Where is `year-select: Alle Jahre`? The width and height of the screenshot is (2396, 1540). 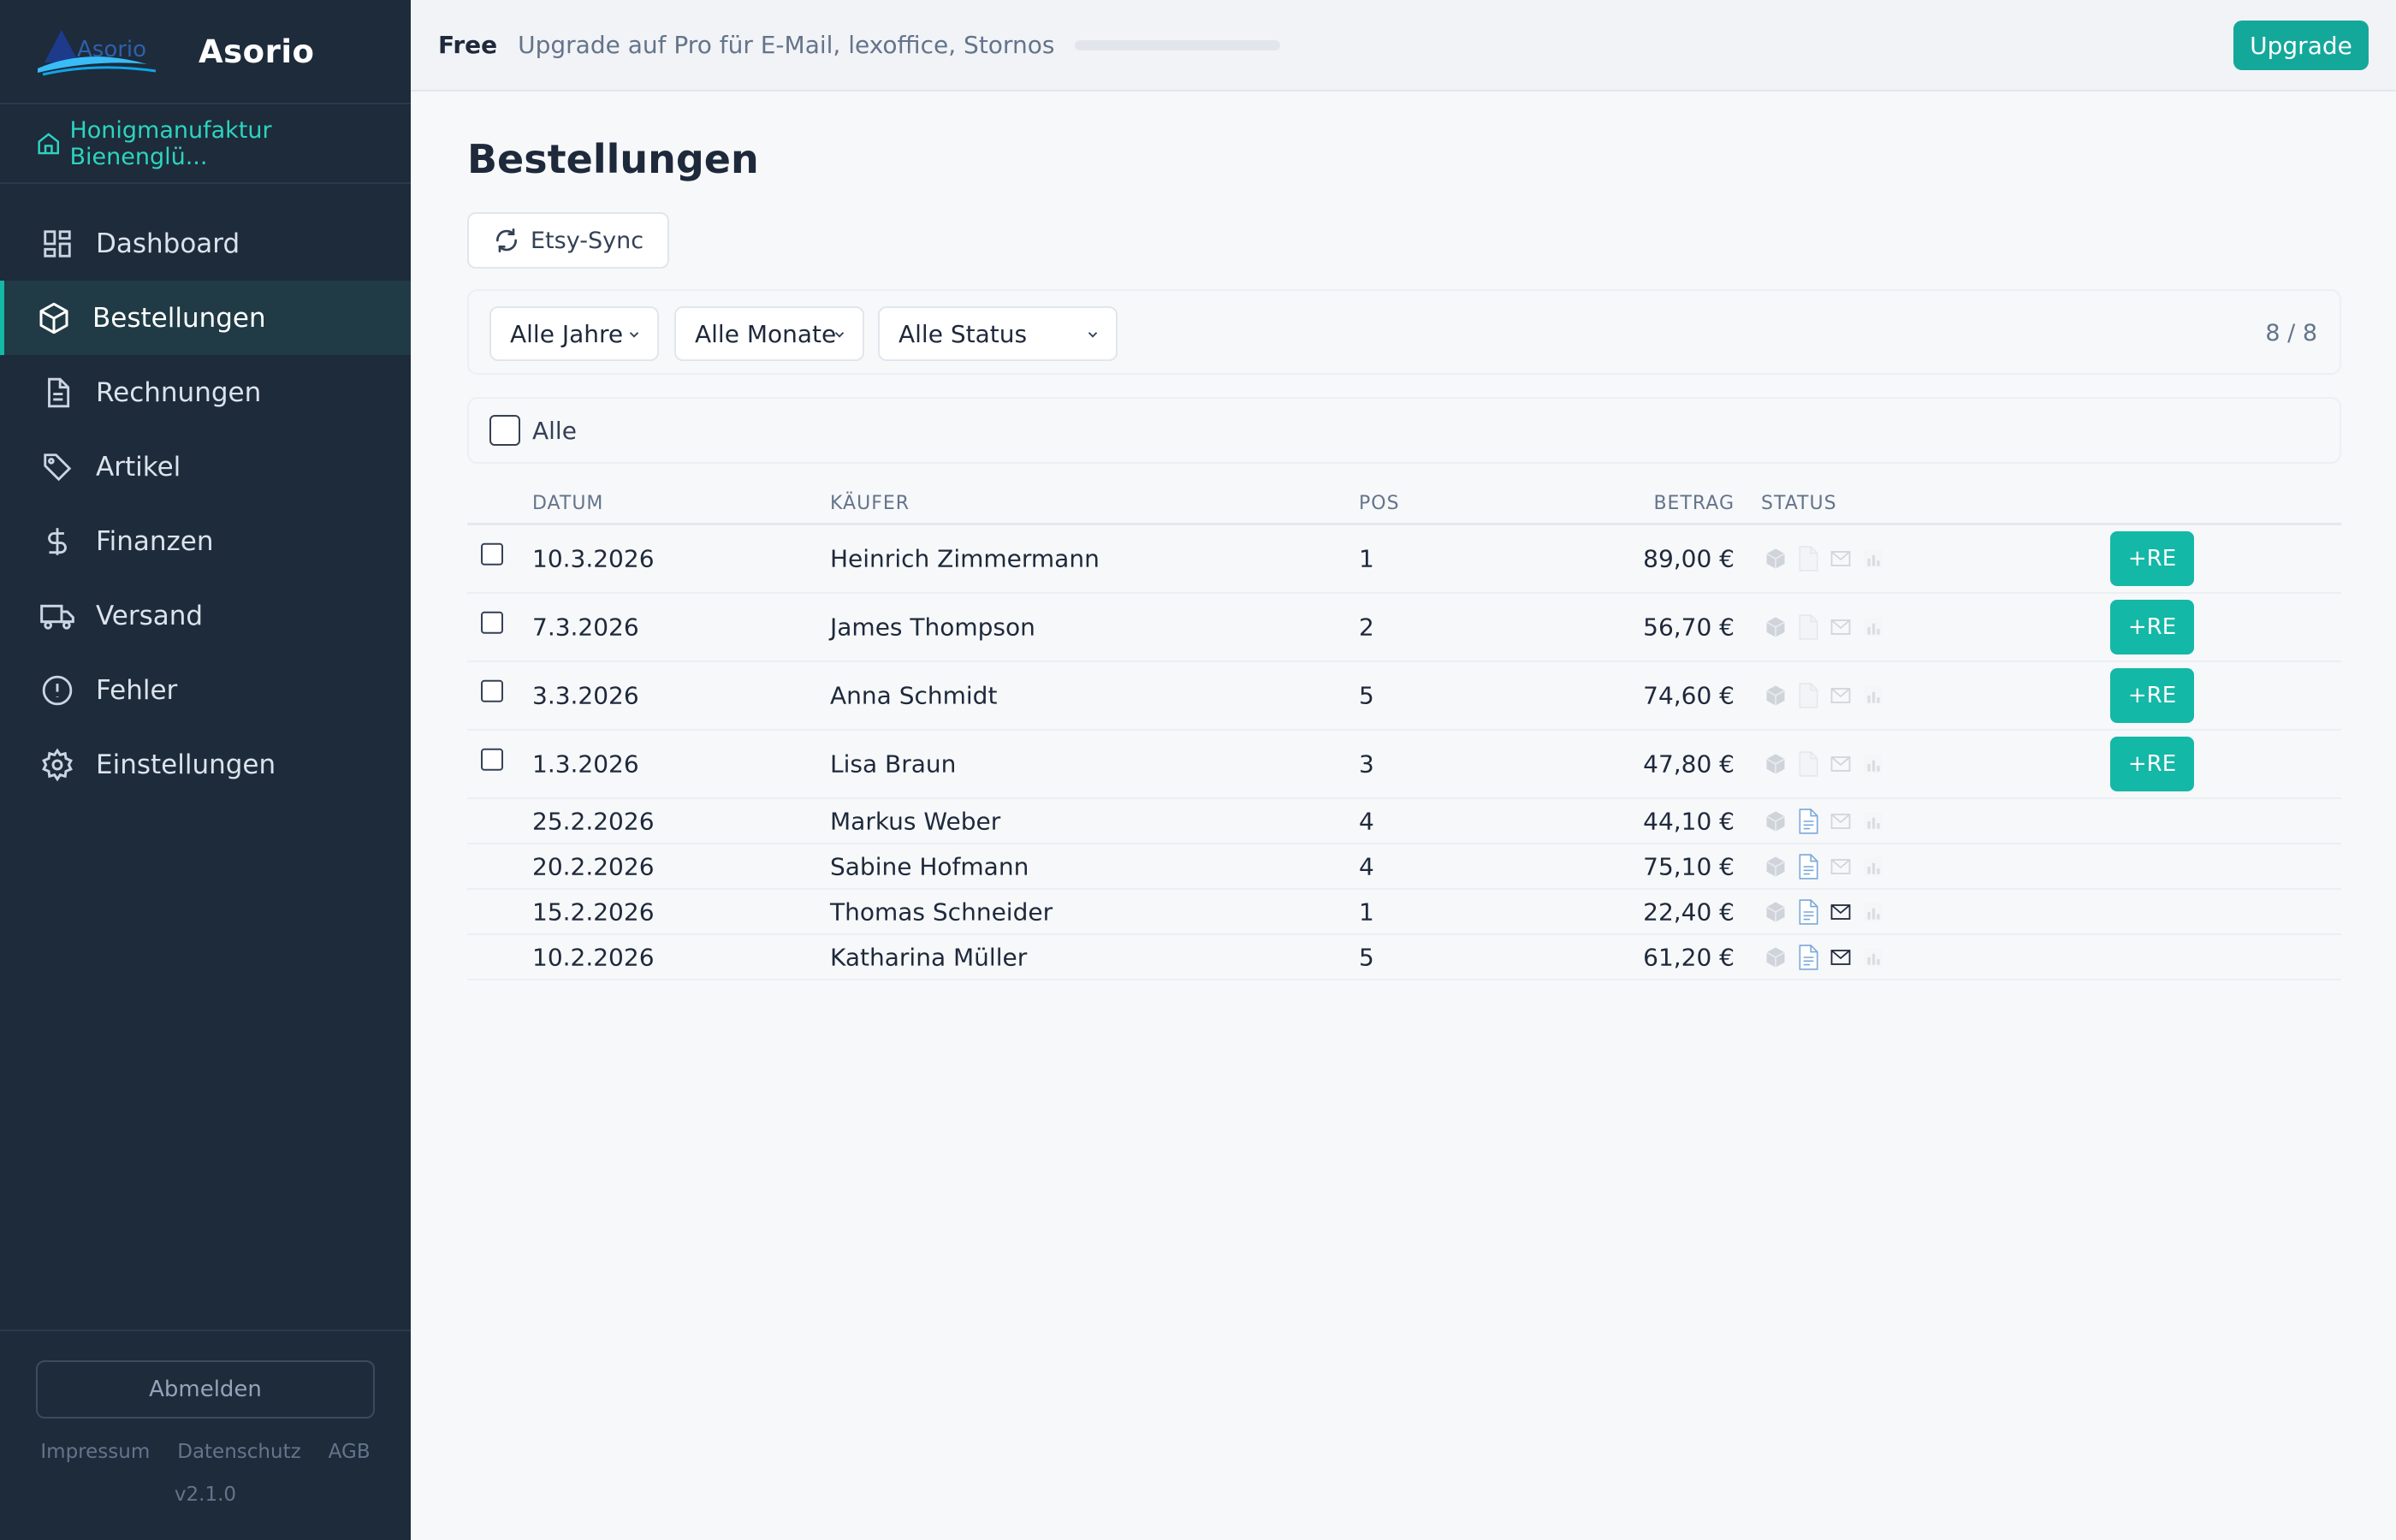
year-select: Alle Jahre is located at coordinates (574, 333).